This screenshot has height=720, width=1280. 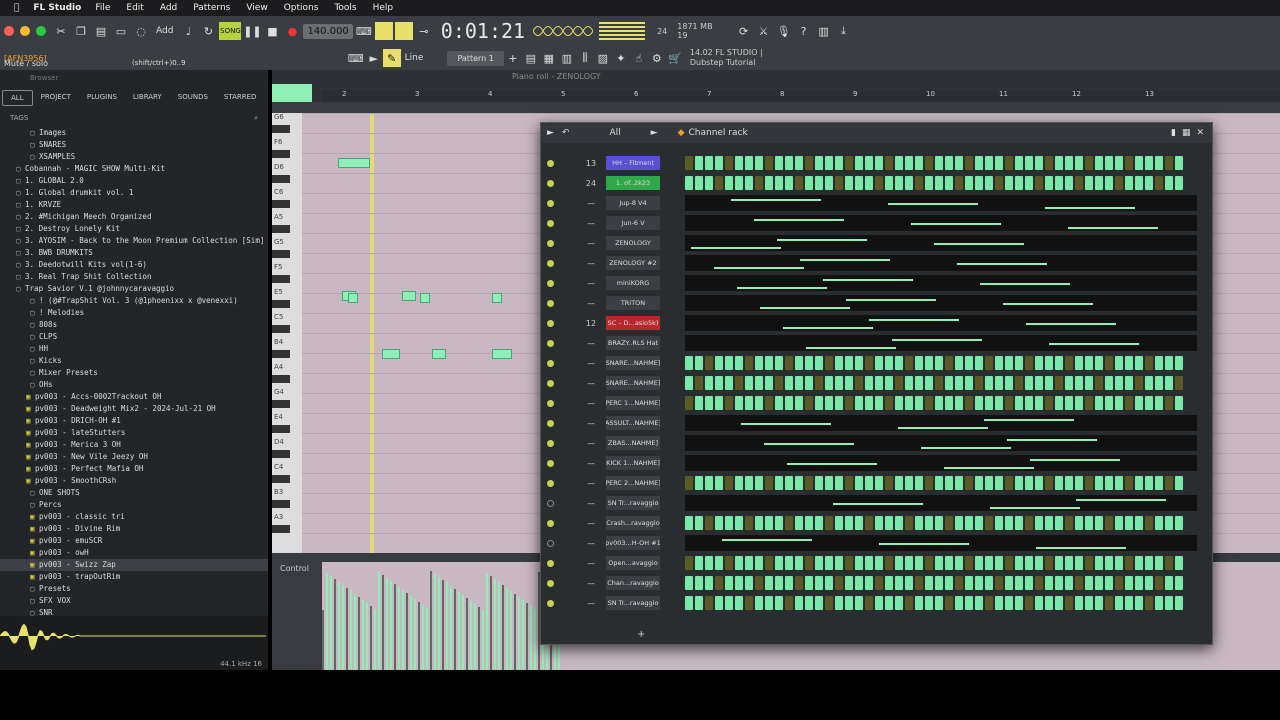 I want to click on browser-item: ▢ Trap Savior V.1 @johnnycaravaggio, so click(x=134, y=289).